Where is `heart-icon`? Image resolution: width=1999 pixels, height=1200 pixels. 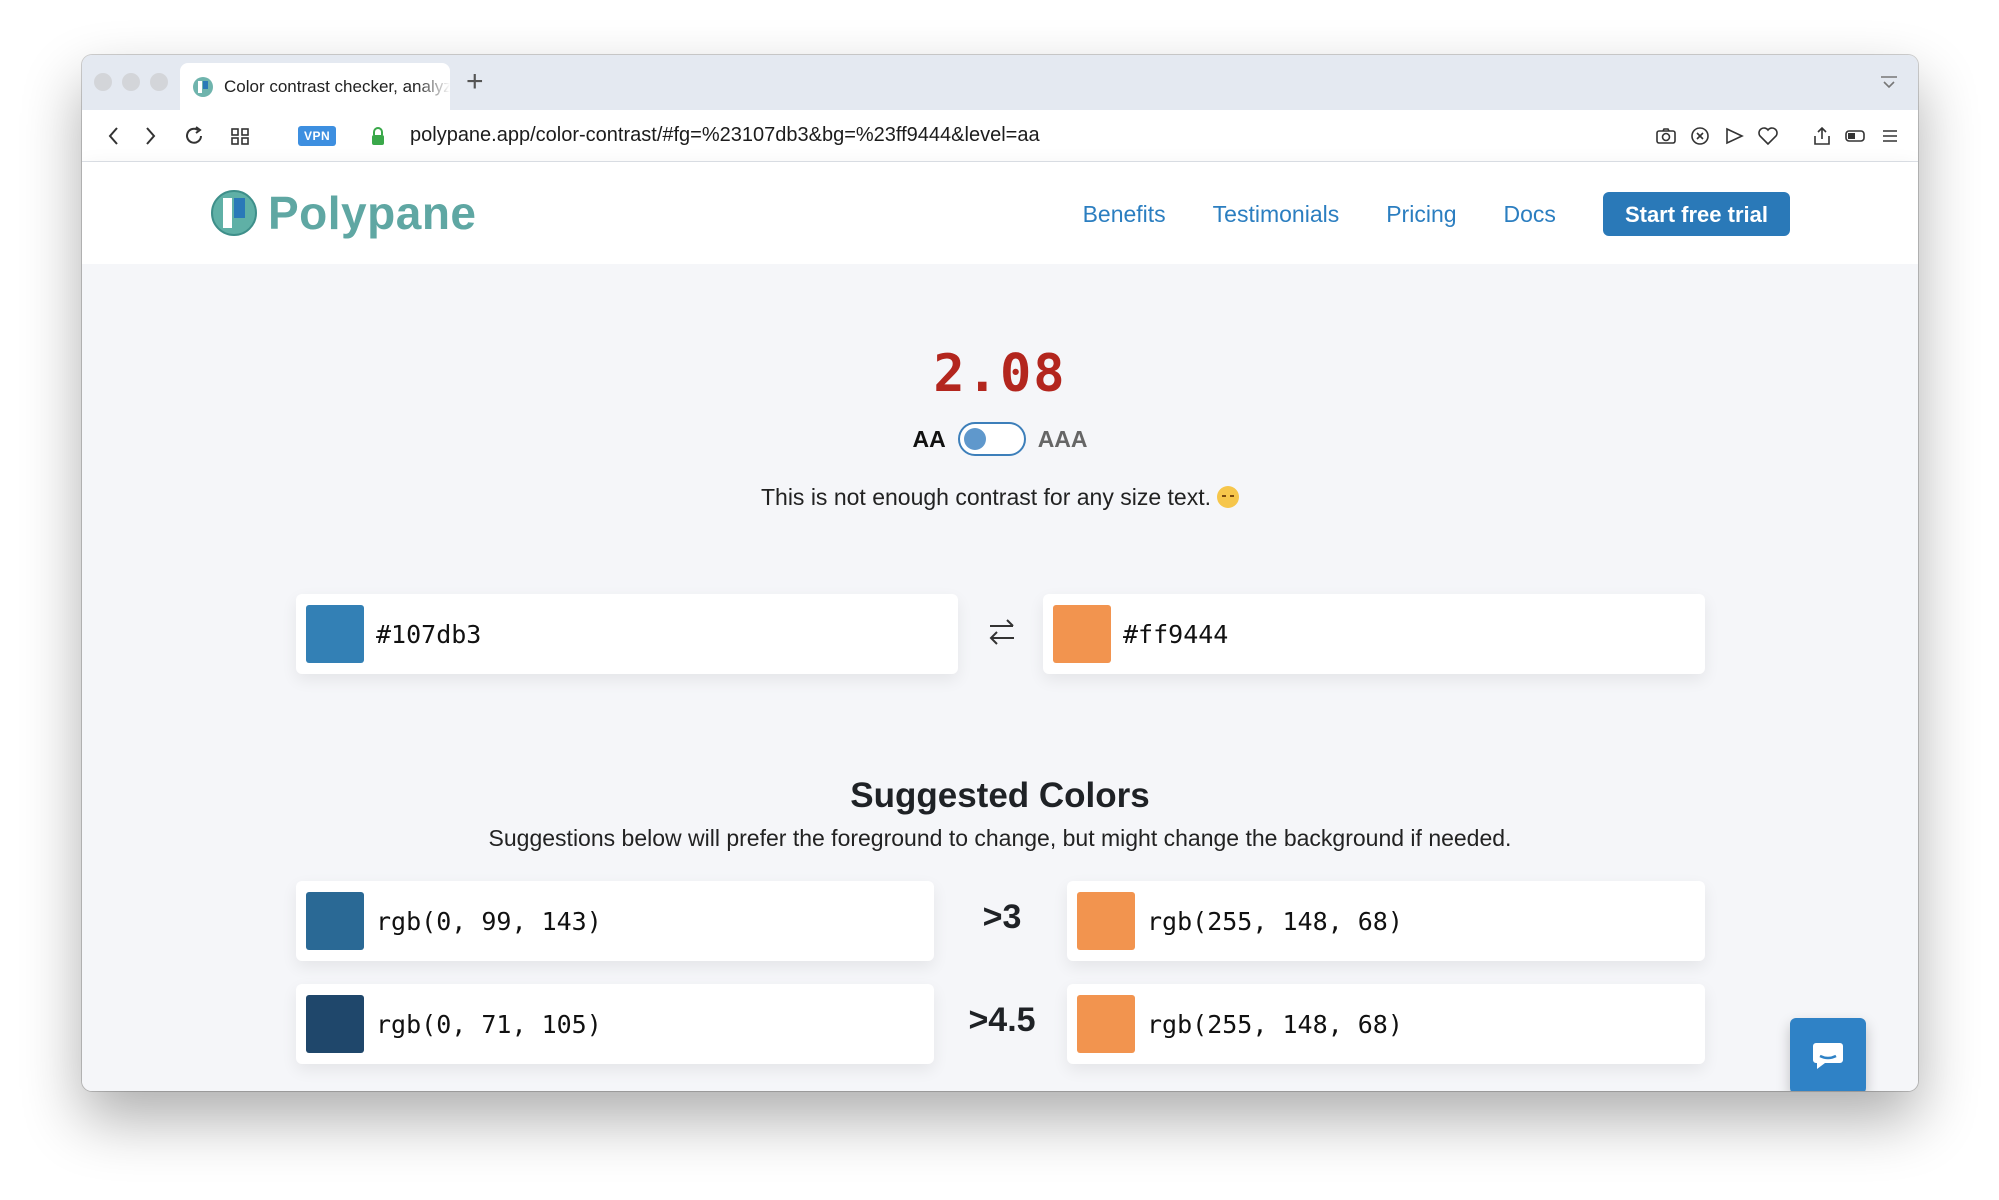 heart-icon is located at coordinates (1768, 136).